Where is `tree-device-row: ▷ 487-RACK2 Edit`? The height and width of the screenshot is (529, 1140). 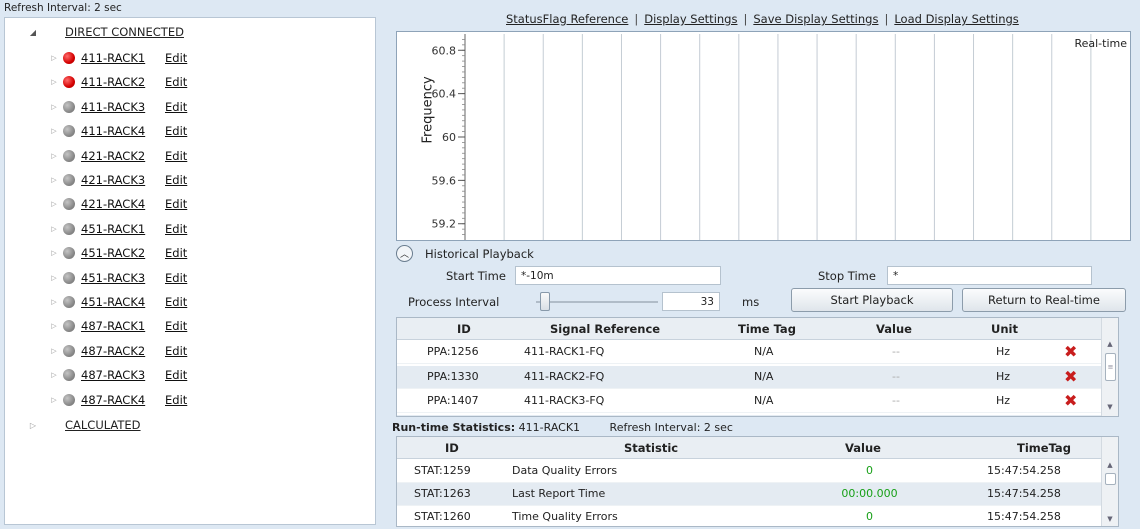 tree-device-row: ▷ 487-RACK2 Edit is located at coordinates (118, 351).